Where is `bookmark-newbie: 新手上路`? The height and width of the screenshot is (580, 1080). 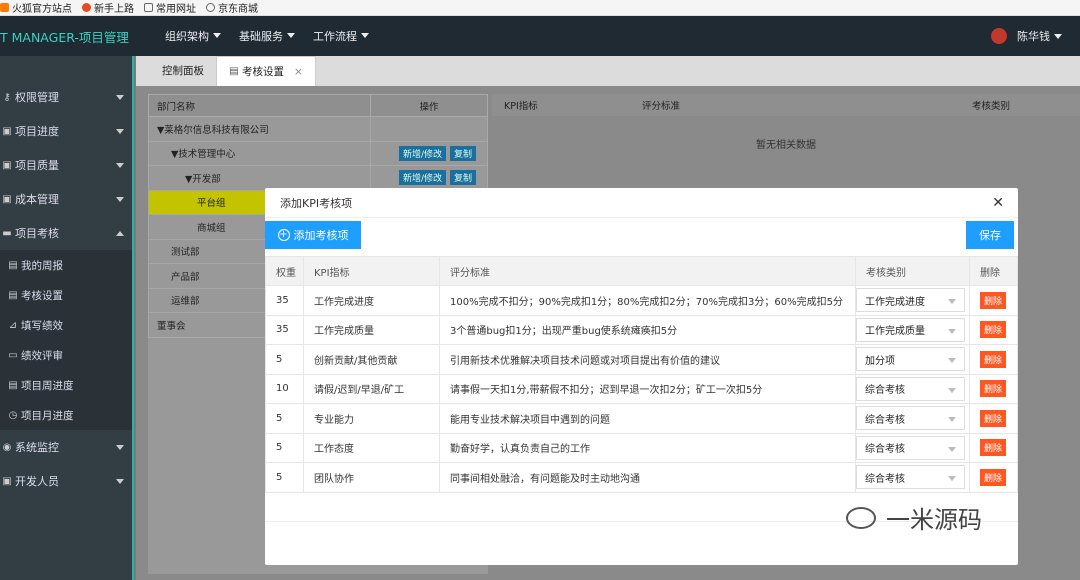 bookmark-newbie: 新手上路 is located at coordinates (108, 7).